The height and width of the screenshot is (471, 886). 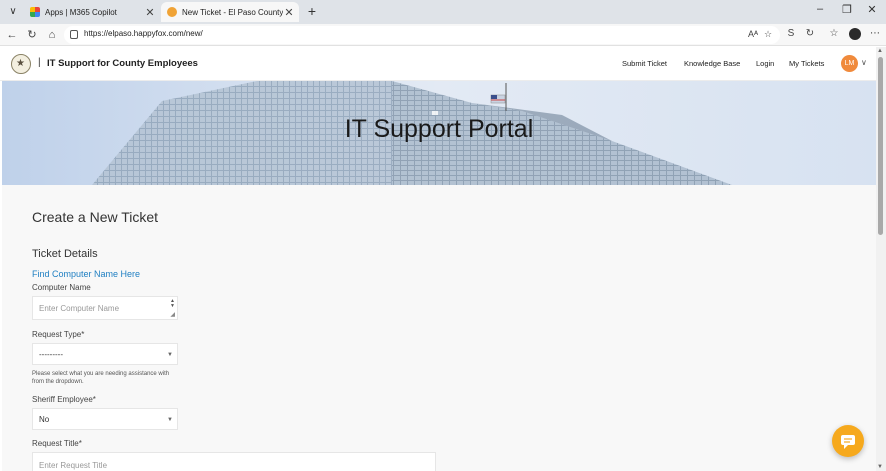 I want to click on find-computer-name-link: Find Computer Name Here, so click(x=86, y=274).